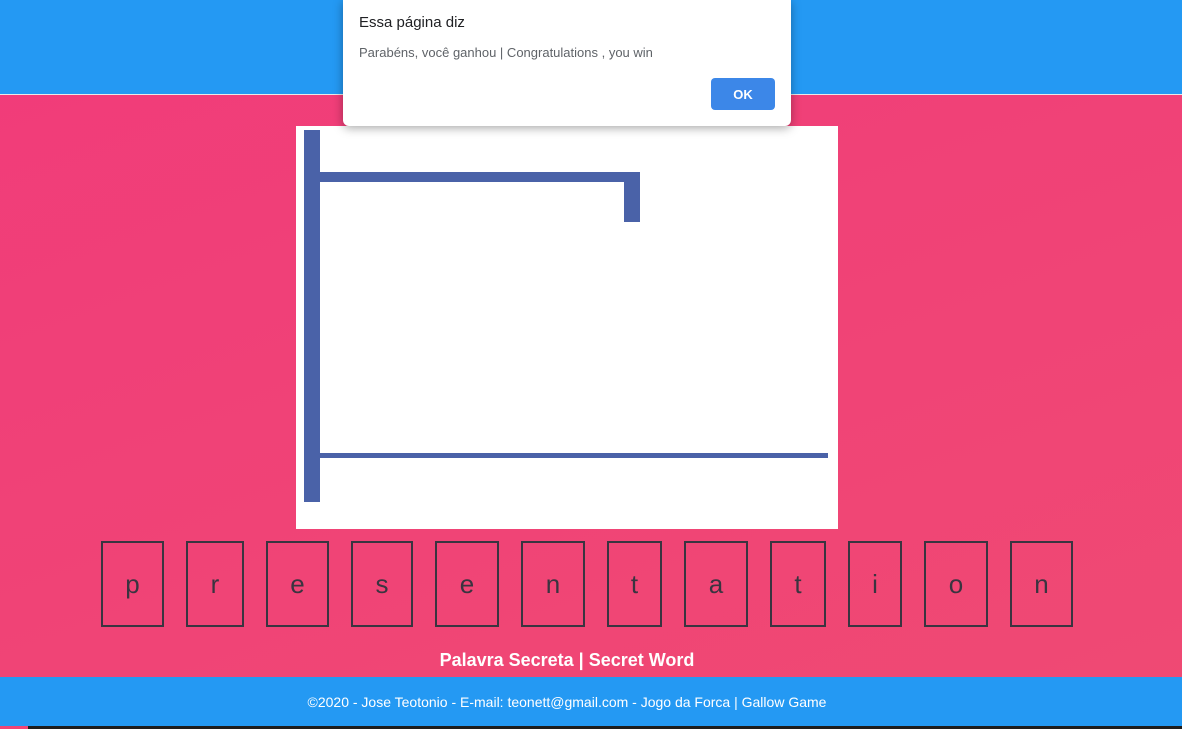  What do you see at coordinates (743, 94) in the screenshot?
I see `ok-button: OK` at bounding box center [743, 94].